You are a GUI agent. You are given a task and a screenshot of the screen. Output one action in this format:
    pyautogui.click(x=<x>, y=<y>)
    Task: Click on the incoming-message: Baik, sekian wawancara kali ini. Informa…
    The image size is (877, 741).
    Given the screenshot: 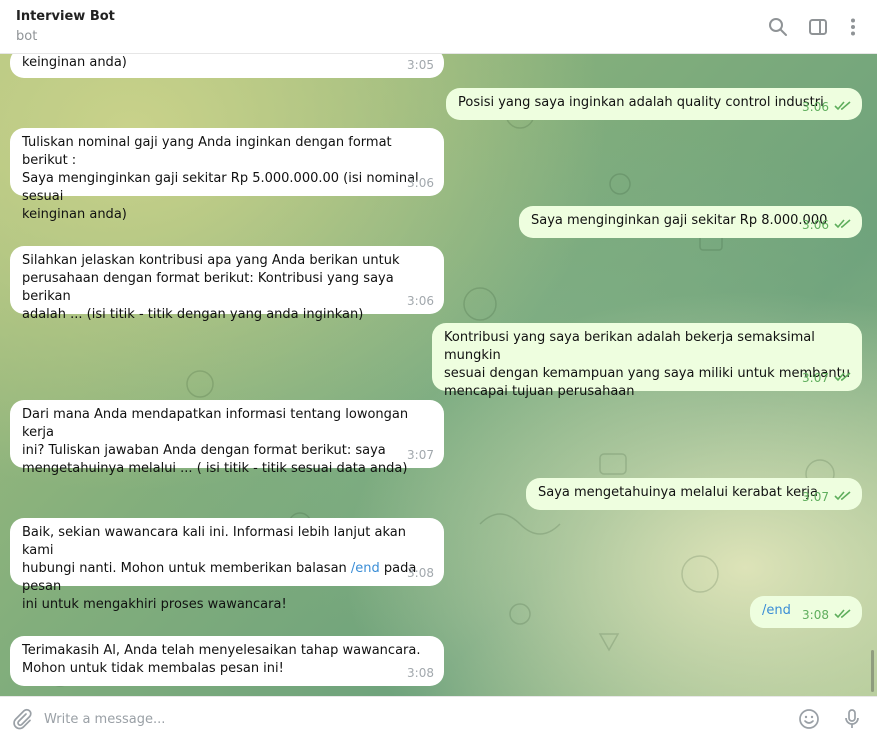 What is the action you would take?
    pyautogui.click(x=227, y=565)
    